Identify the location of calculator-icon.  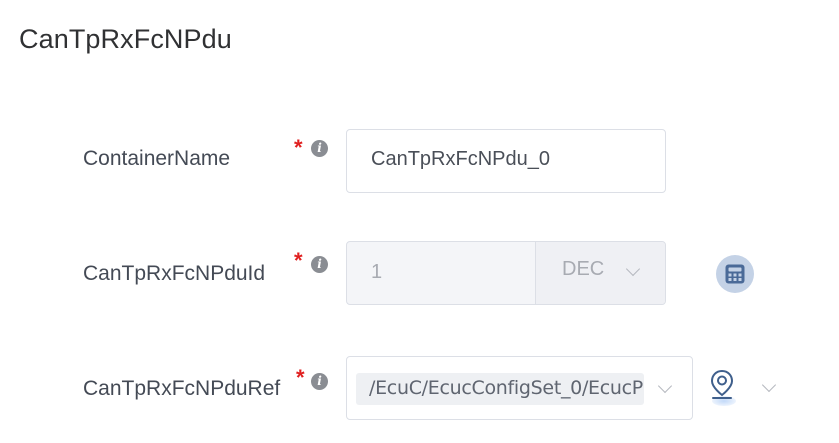
(735, 274).